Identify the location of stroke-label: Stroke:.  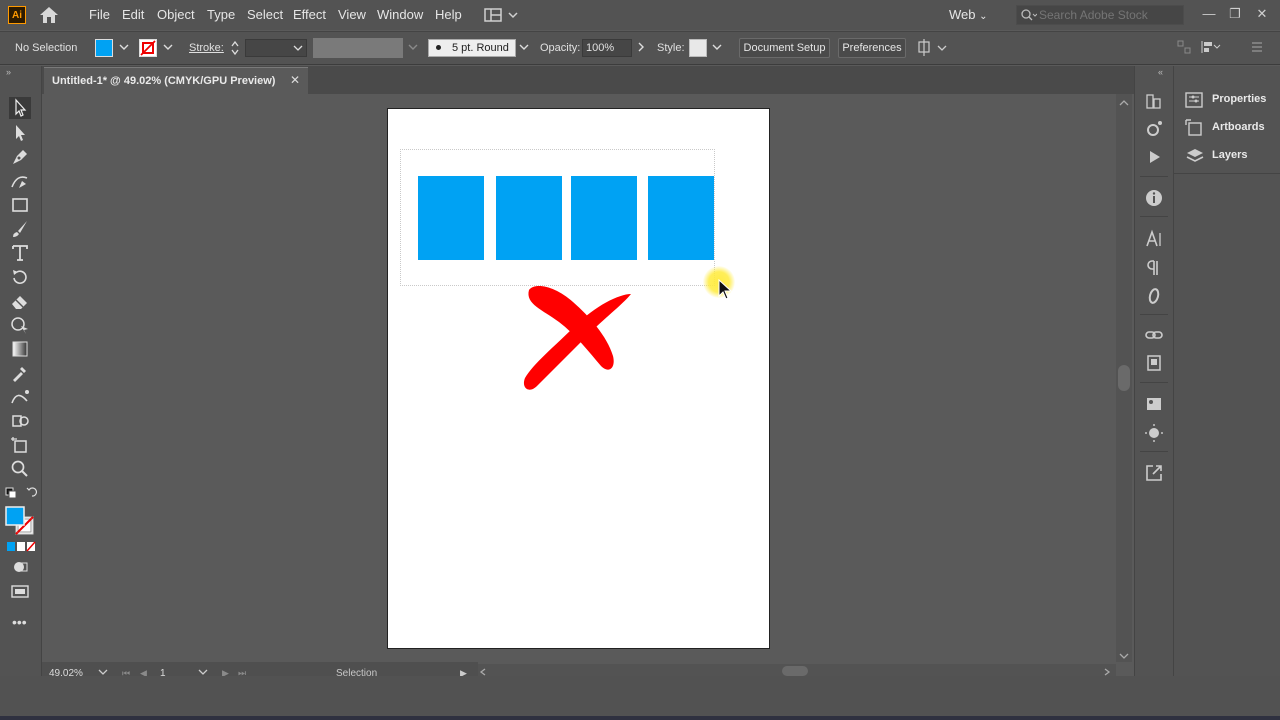
(206, 48).